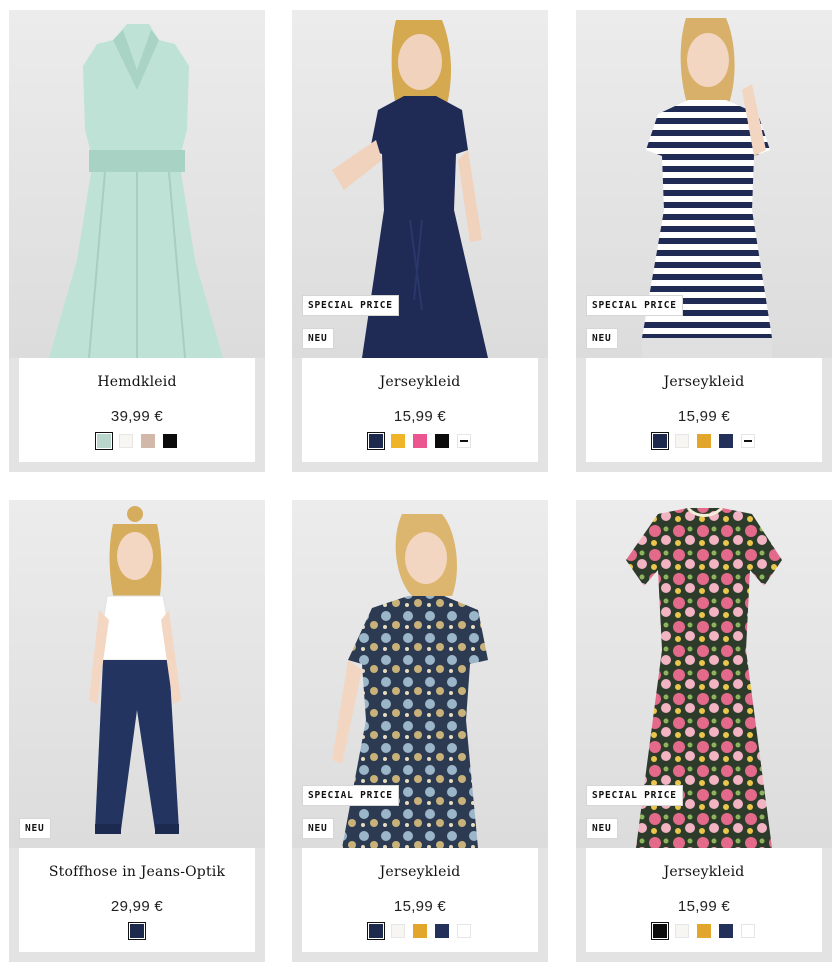 This screenshot has width=840, height=976. What do you see at coordinates (136, 191) in the screenshot?
I see `mint-shirt-dress-image` at bounding box center [136, 191].